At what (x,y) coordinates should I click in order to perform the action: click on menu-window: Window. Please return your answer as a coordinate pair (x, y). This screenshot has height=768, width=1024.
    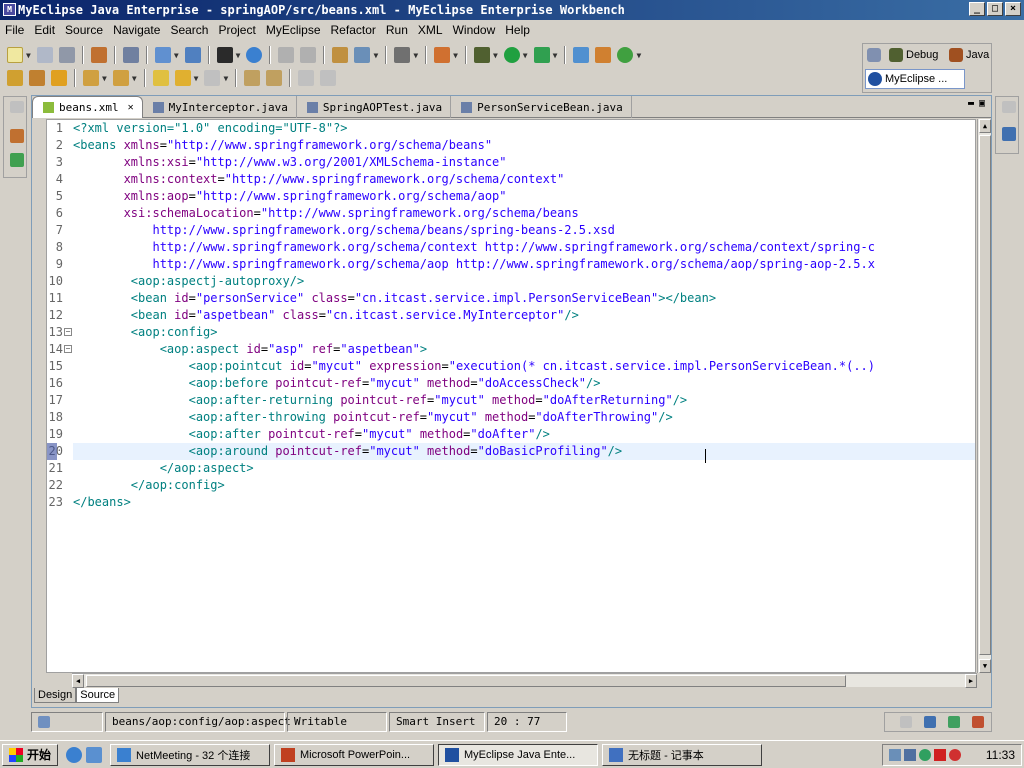
    Looking at the image, I should click on (474, 29).